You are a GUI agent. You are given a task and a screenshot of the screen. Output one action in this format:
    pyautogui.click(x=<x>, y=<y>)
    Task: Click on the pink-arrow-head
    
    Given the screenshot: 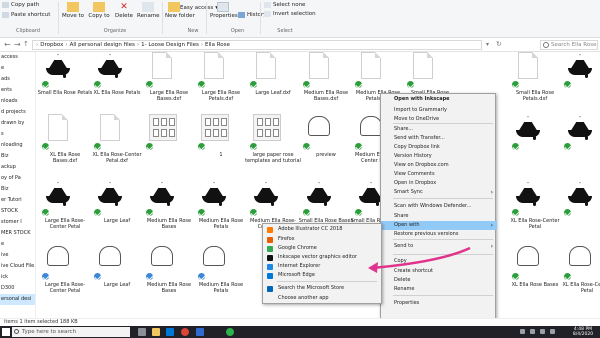 What is the action you would take?
    pyautogui.click(x=373, y=267)
    